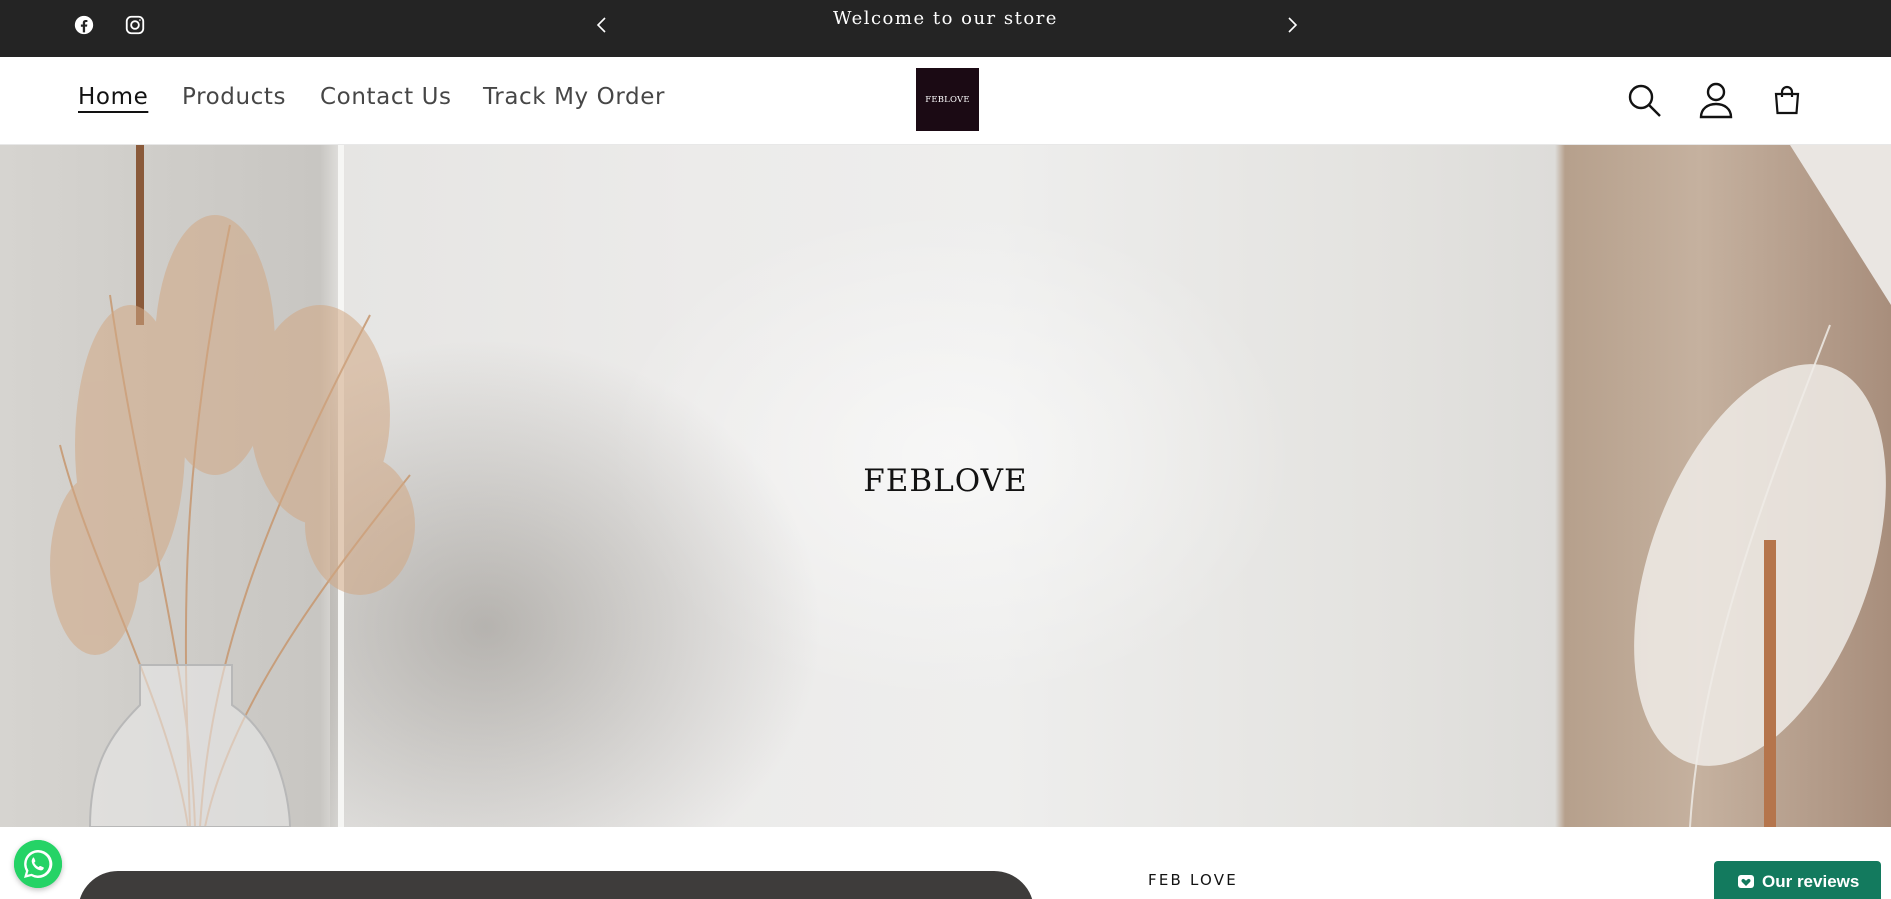 The height and width of the screenshot is (899, 1891). I want to click on nav-home: Home, so click(113, 97).